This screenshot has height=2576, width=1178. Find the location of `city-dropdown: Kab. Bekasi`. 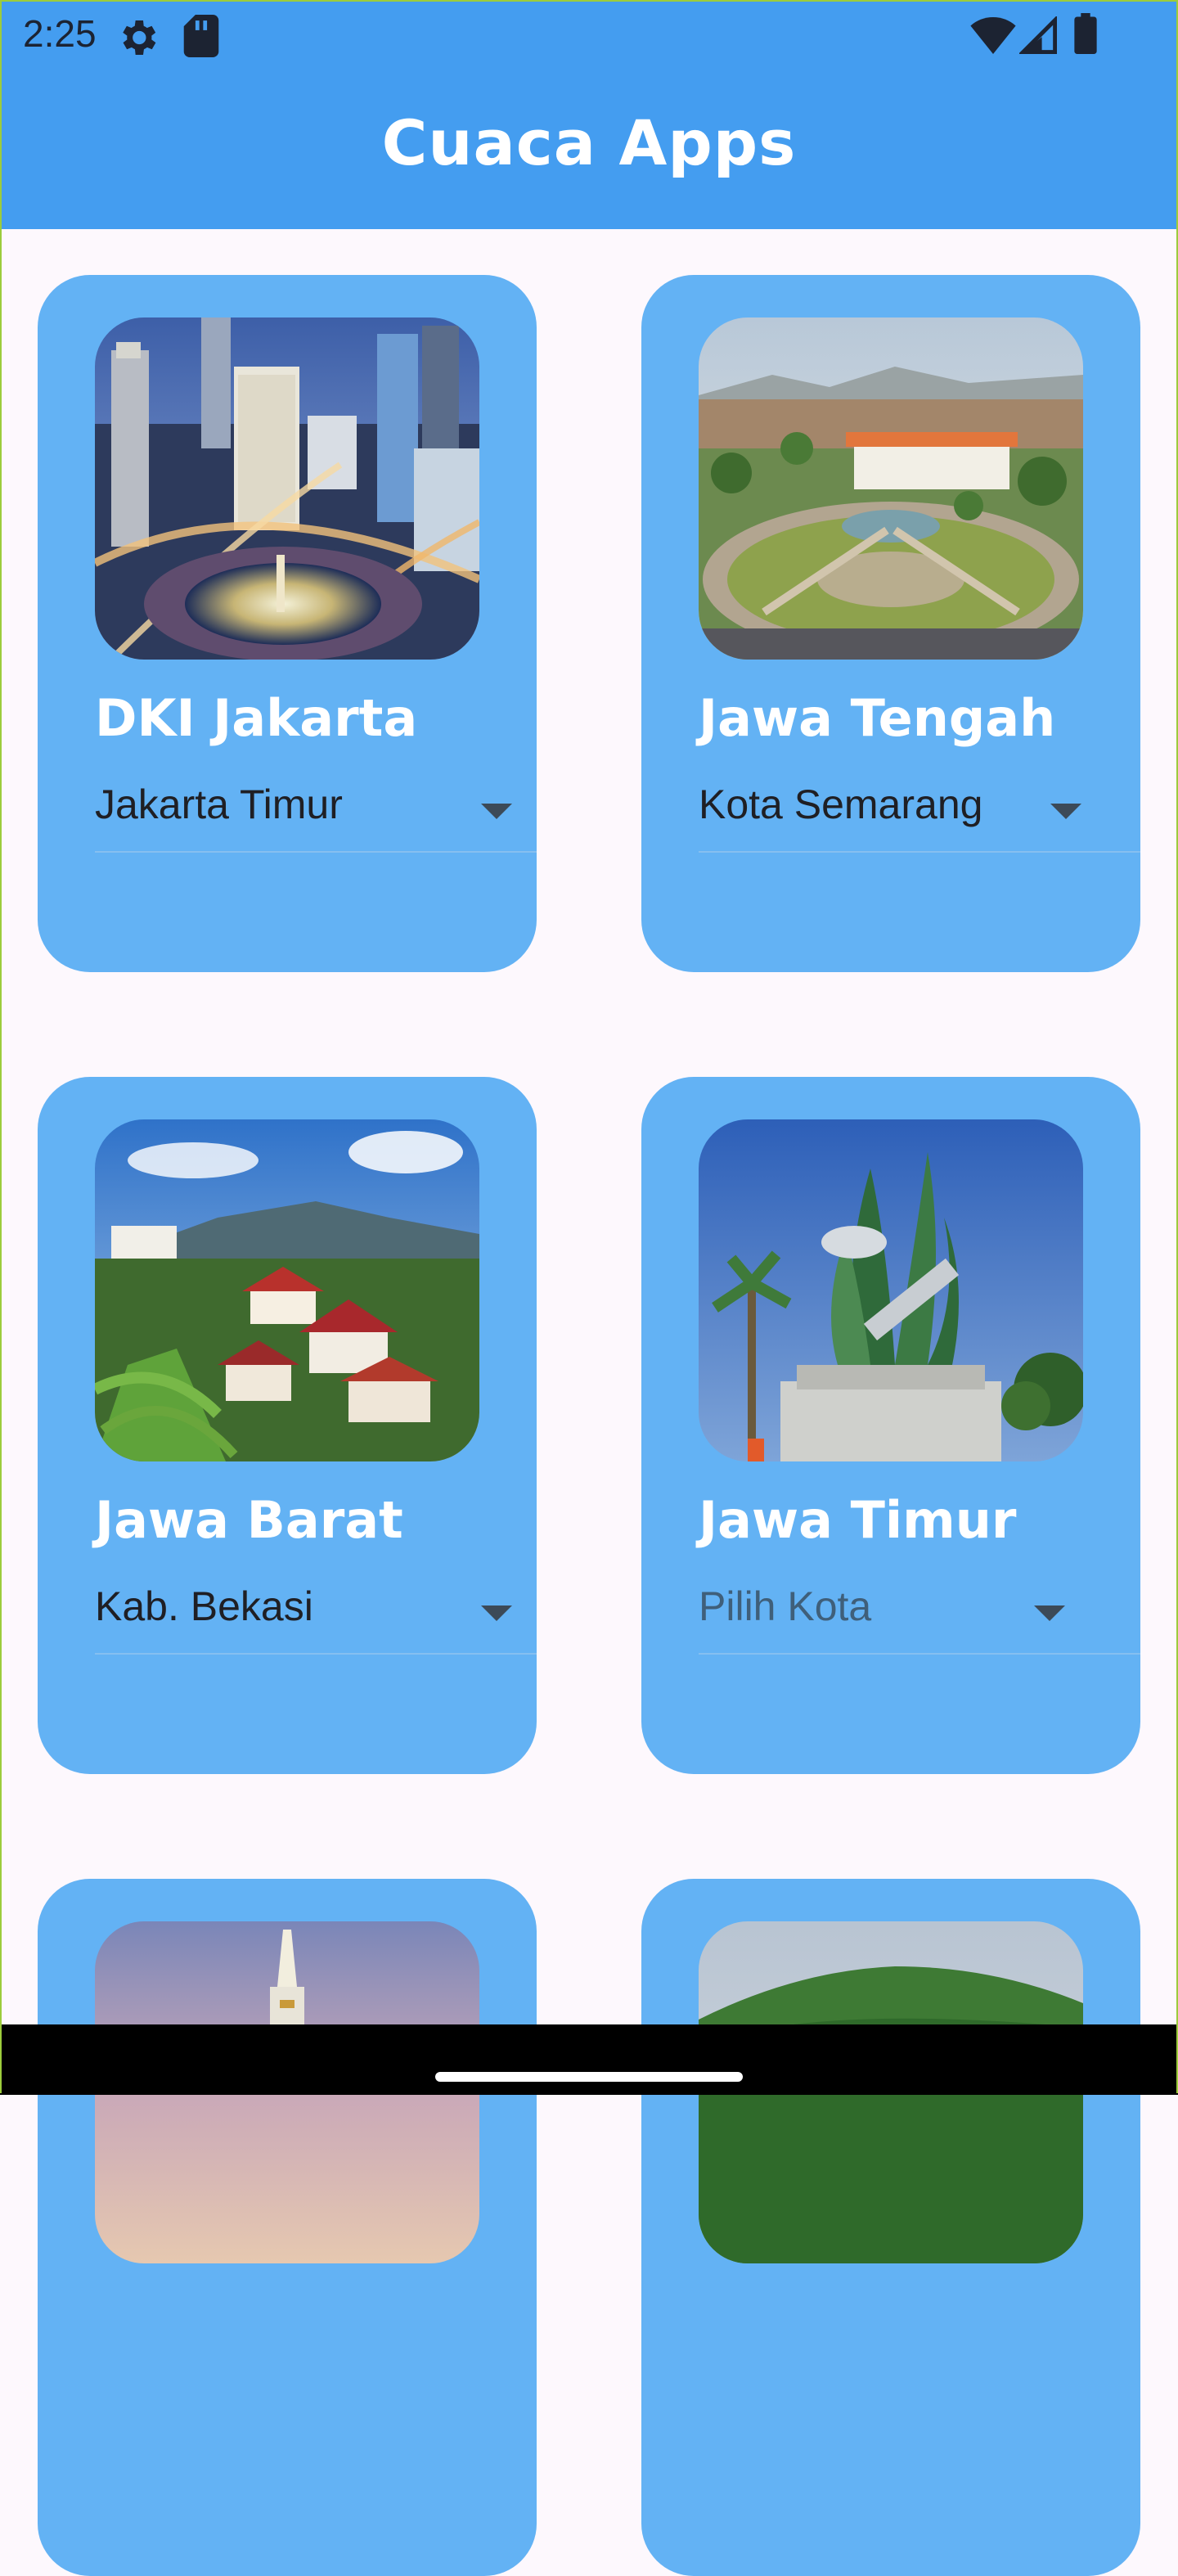

city-dropdown: Kab. Bekasi is located at coordinates (316, 1612).